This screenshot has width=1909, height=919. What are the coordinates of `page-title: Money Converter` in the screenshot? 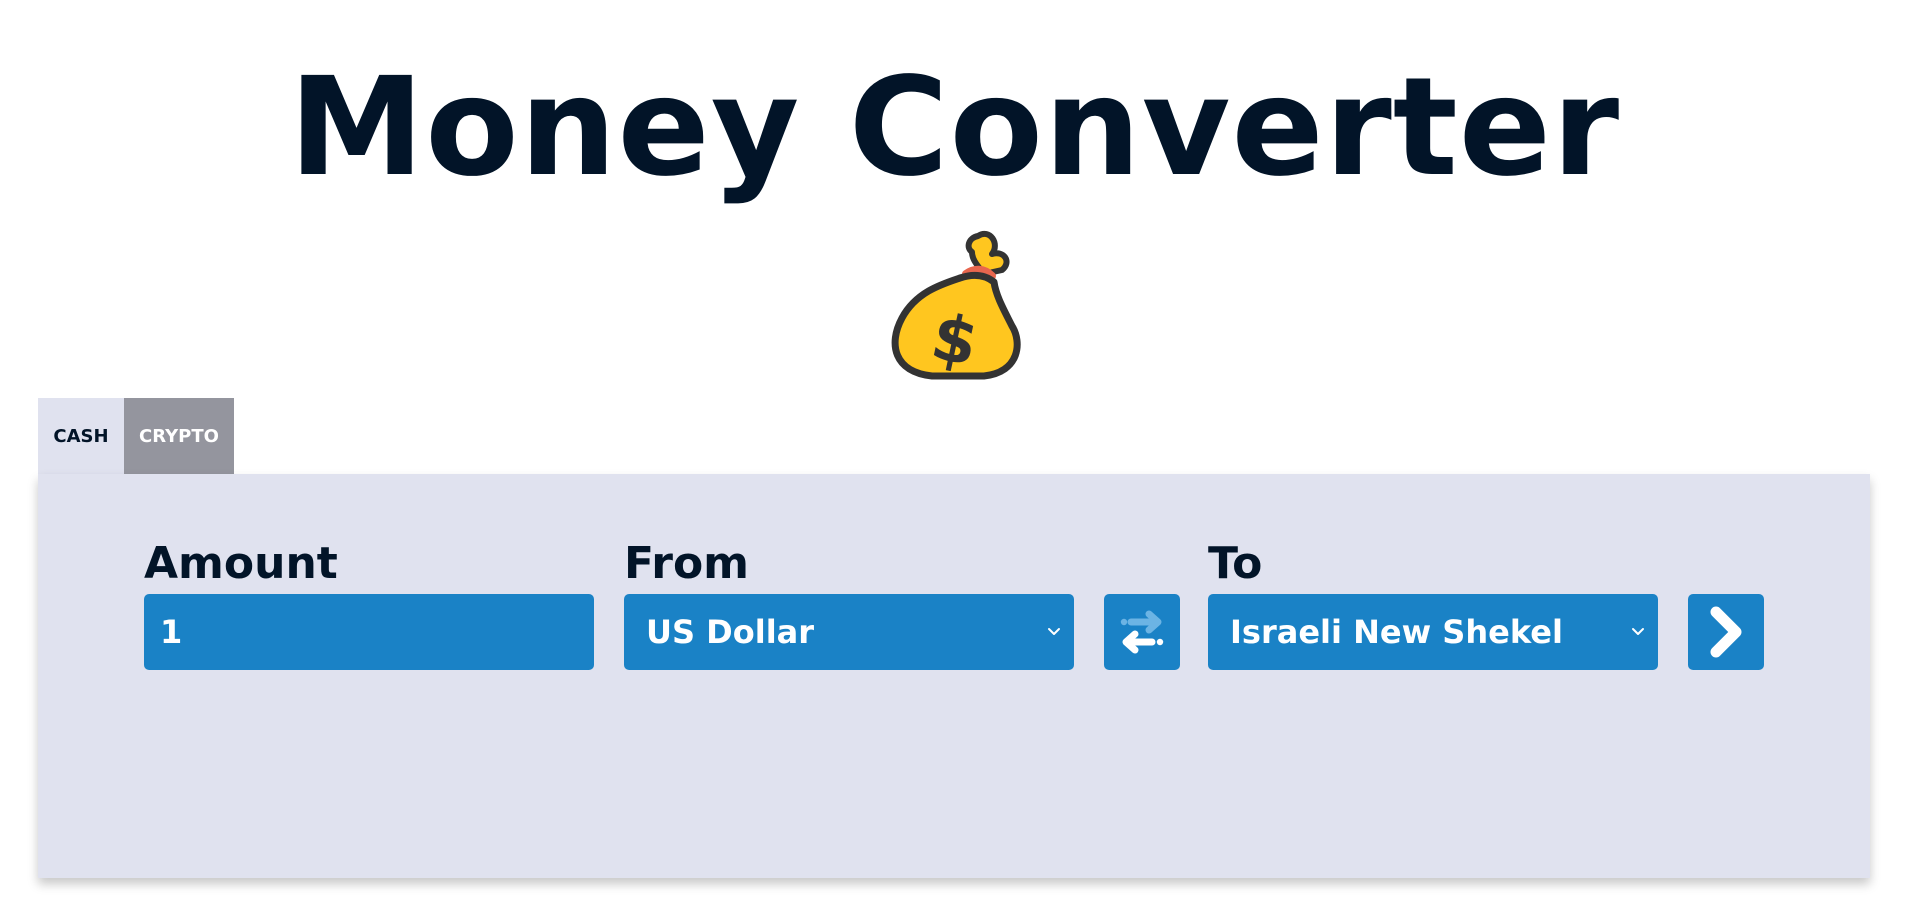 It's located at (954, 128).